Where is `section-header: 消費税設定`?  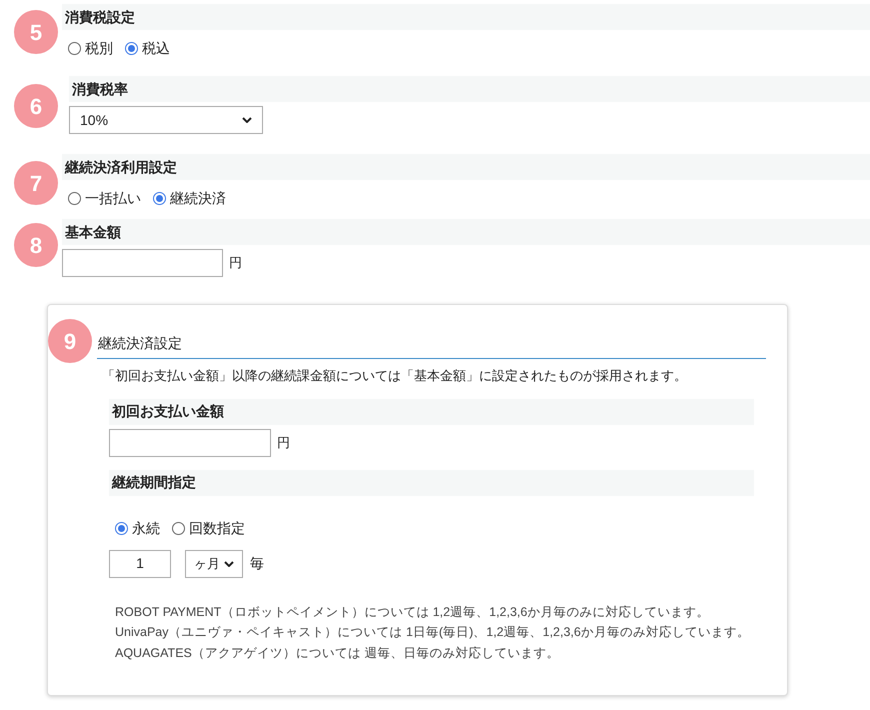
section-header: 消費税設定 is located at coordinates (466, 17).